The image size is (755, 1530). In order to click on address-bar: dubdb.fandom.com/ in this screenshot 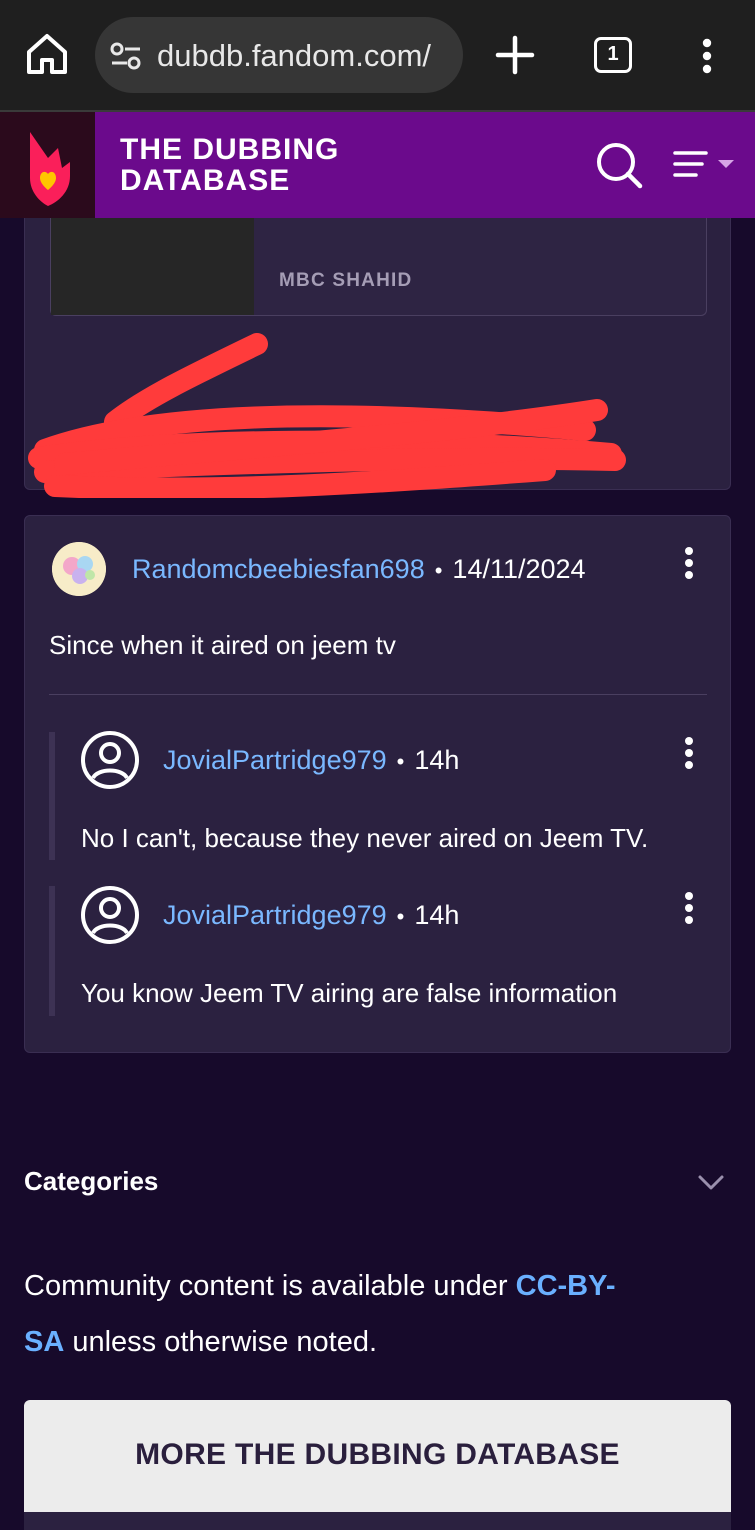, I will do `click(279, 55)`.